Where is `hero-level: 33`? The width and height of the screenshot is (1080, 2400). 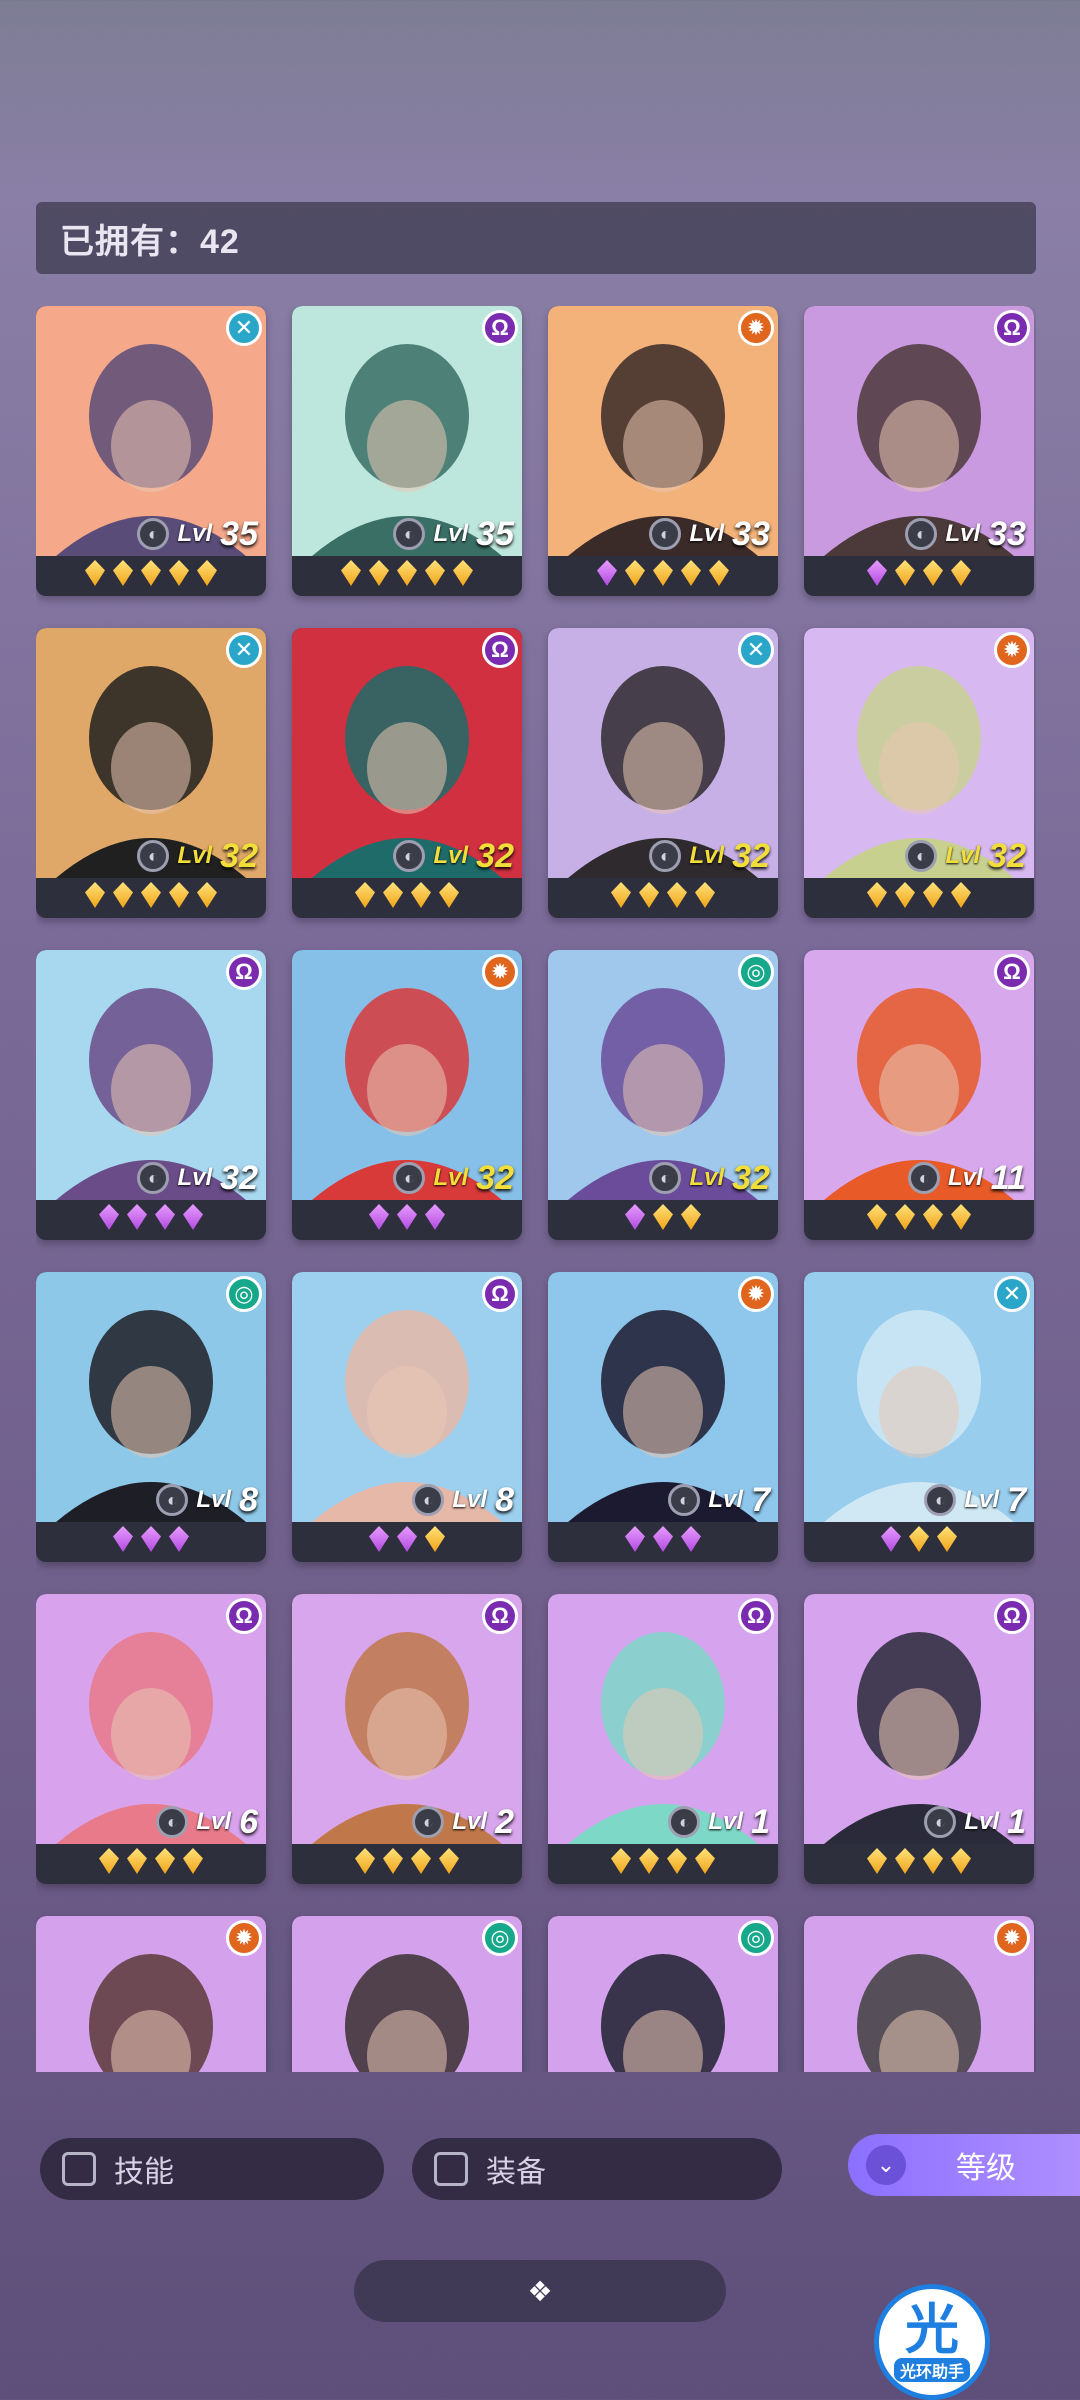 hero-level: 33 is located at coordinates (1007, 533).